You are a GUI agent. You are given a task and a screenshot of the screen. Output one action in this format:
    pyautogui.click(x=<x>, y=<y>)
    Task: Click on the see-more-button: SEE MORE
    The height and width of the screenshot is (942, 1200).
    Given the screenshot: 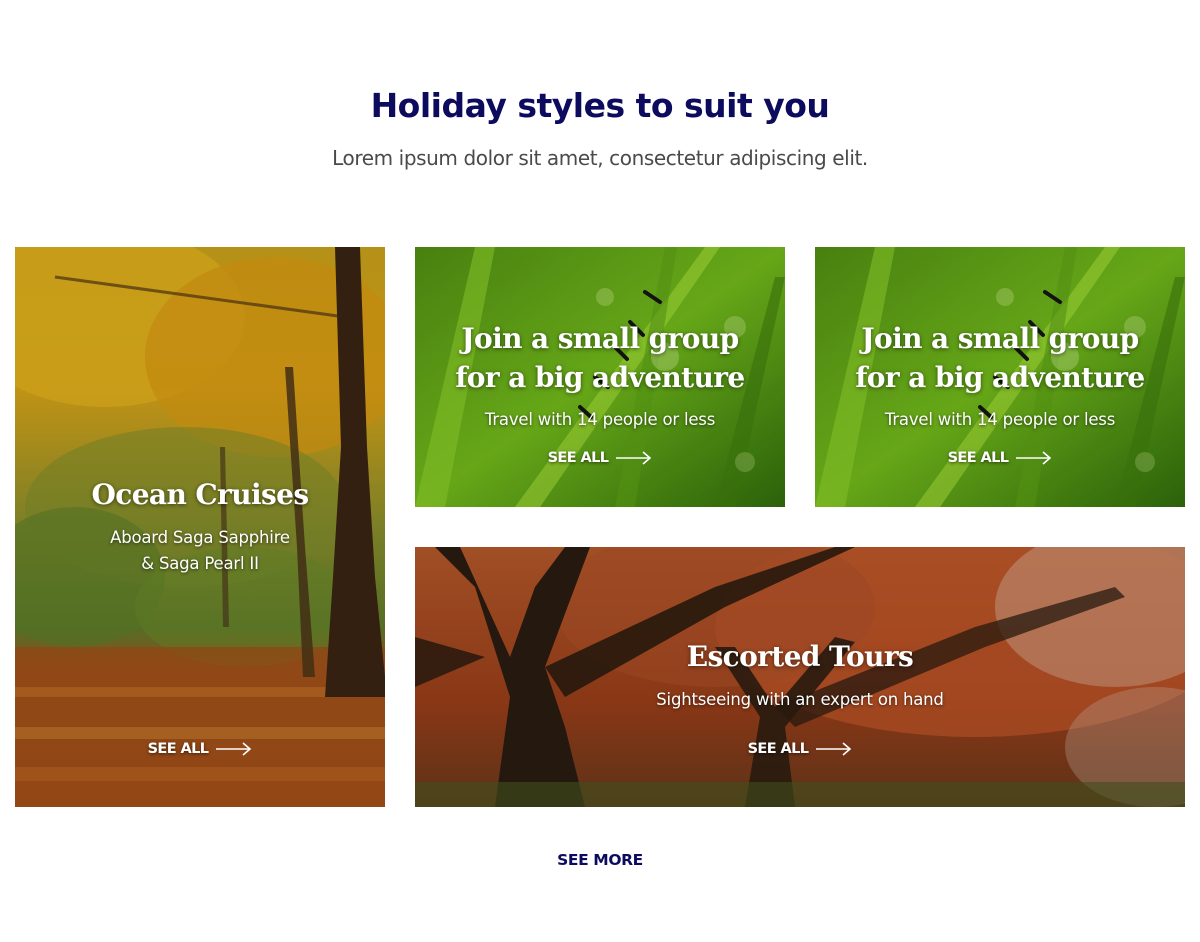 What is the action you would take?
    pyautogui.click(x=600, y=860)
    